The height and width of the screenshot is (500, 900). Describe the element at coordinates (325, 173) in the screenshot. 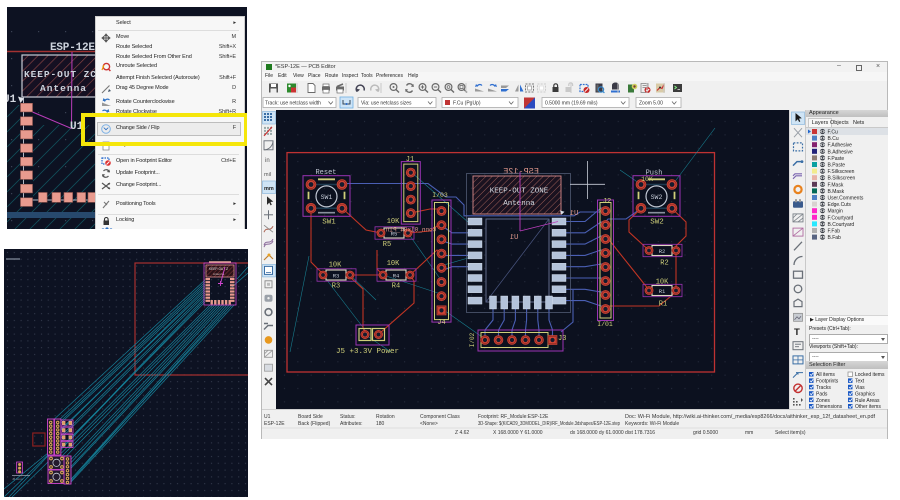

I see `svg-text: Reset` at that location.